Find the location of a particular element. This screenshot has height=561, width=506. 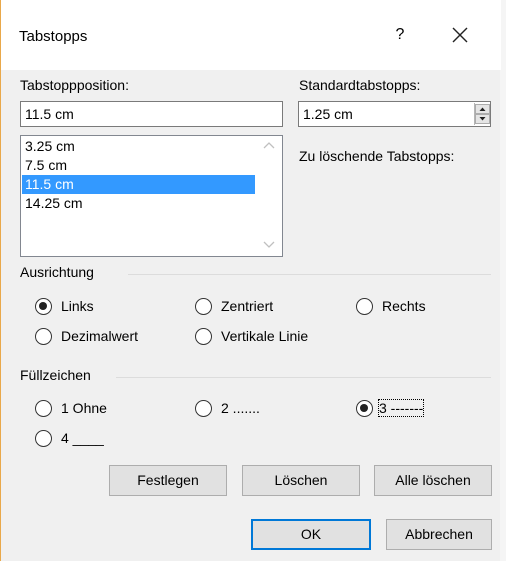

cancel-button: Abbrechen is located at coordinates (439, 534).